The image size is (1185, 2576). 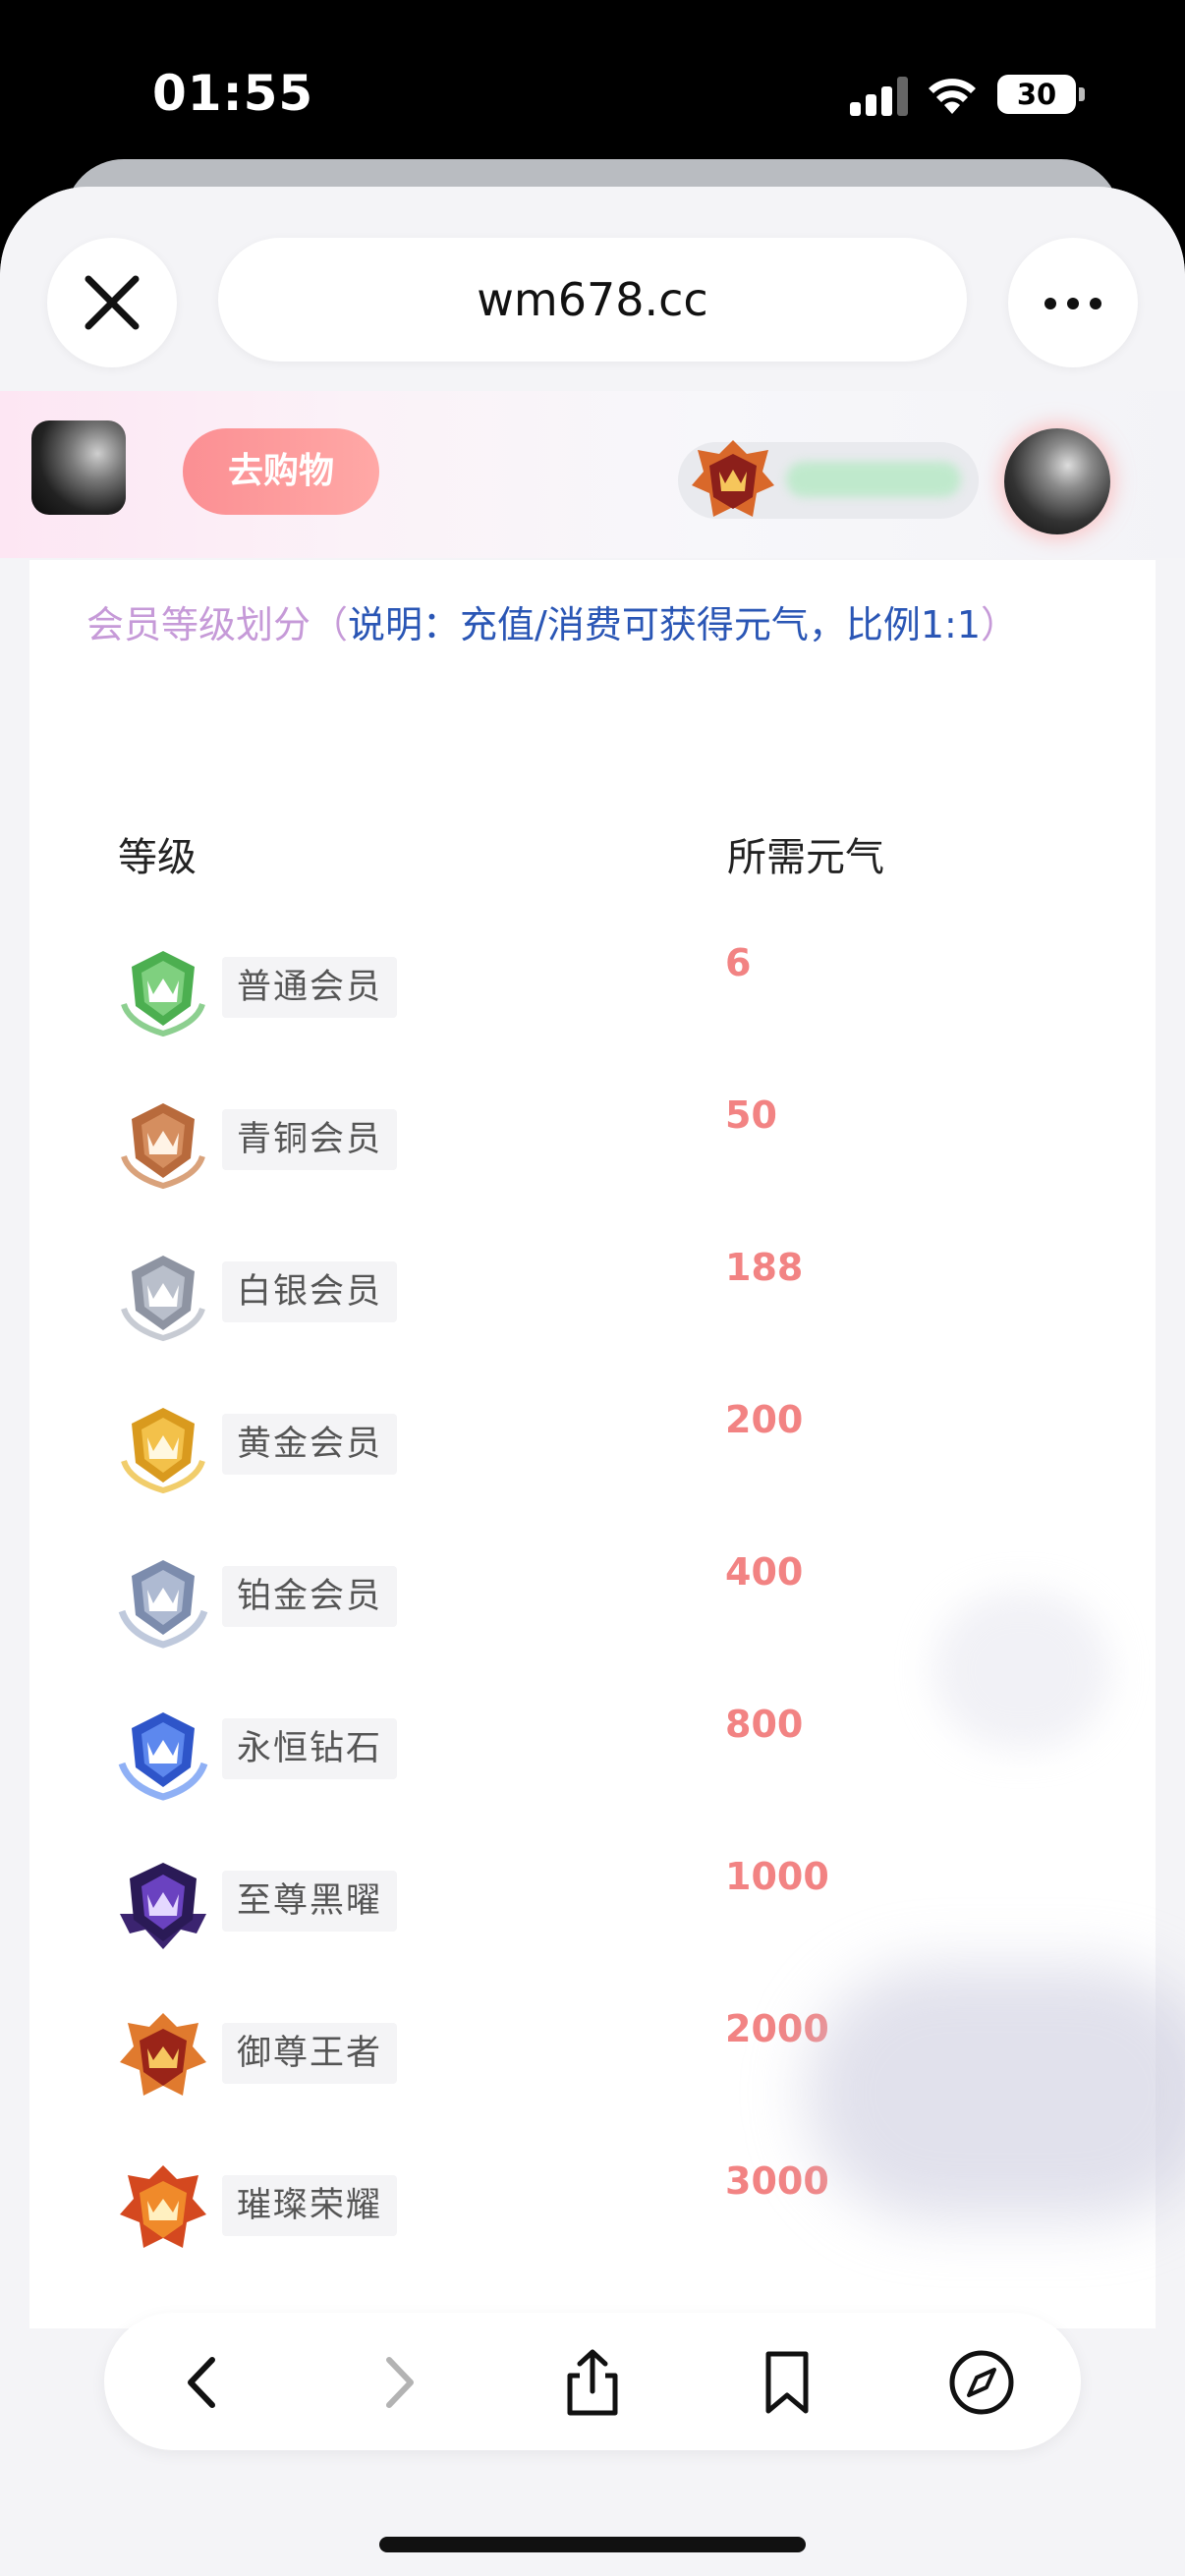 What do you see at coordinates (163, 994) in the screenshot?
I see `green-crown-badge-icon` at bounding box center [163, 994].